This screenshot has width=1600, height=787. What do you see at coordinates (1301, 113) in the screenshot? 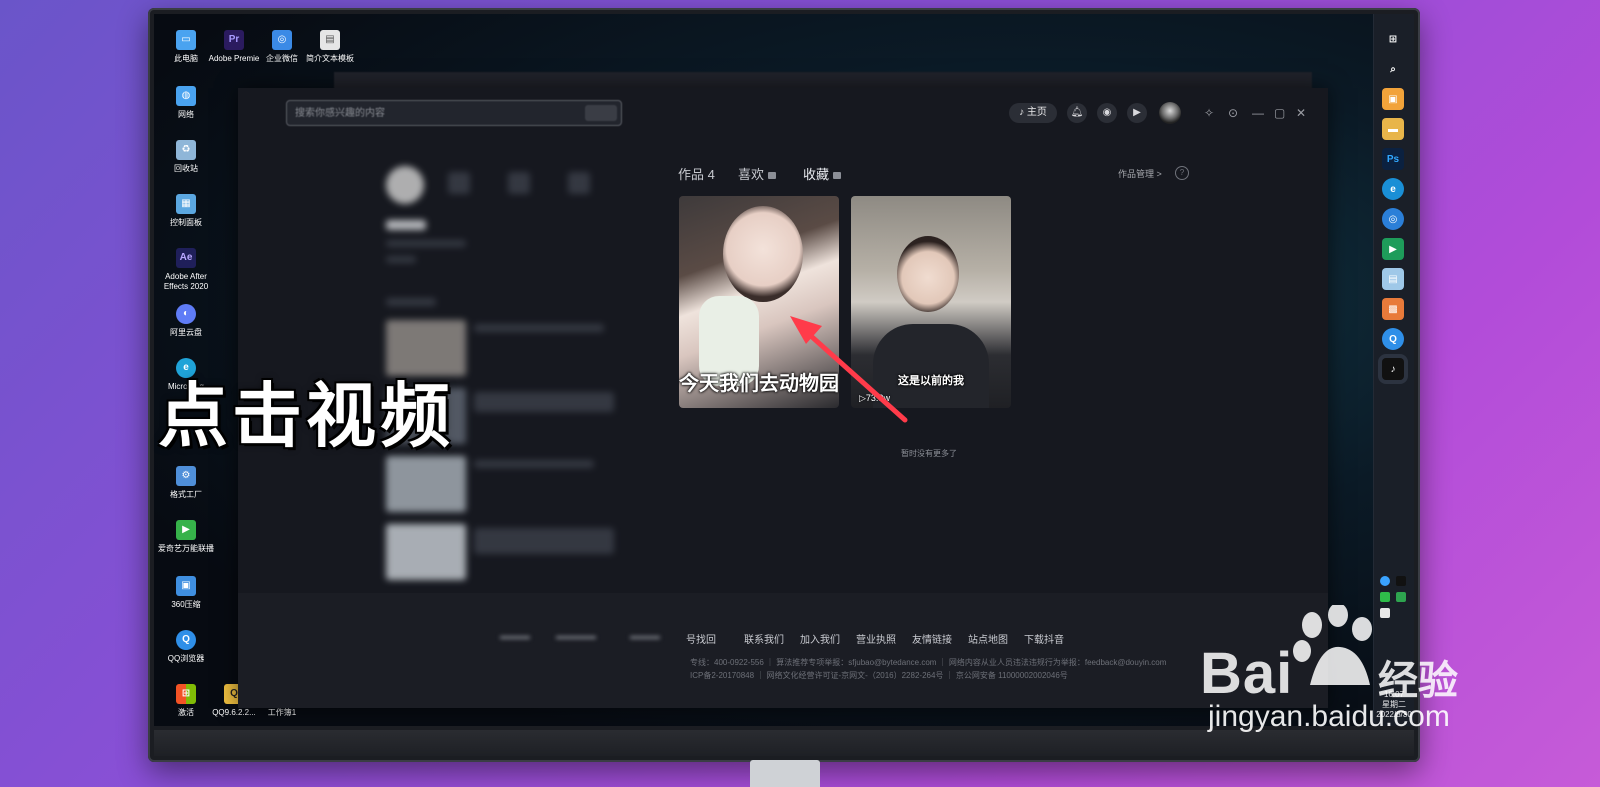
I see `close-icon: ✕` at bounding box center [1301, 113].